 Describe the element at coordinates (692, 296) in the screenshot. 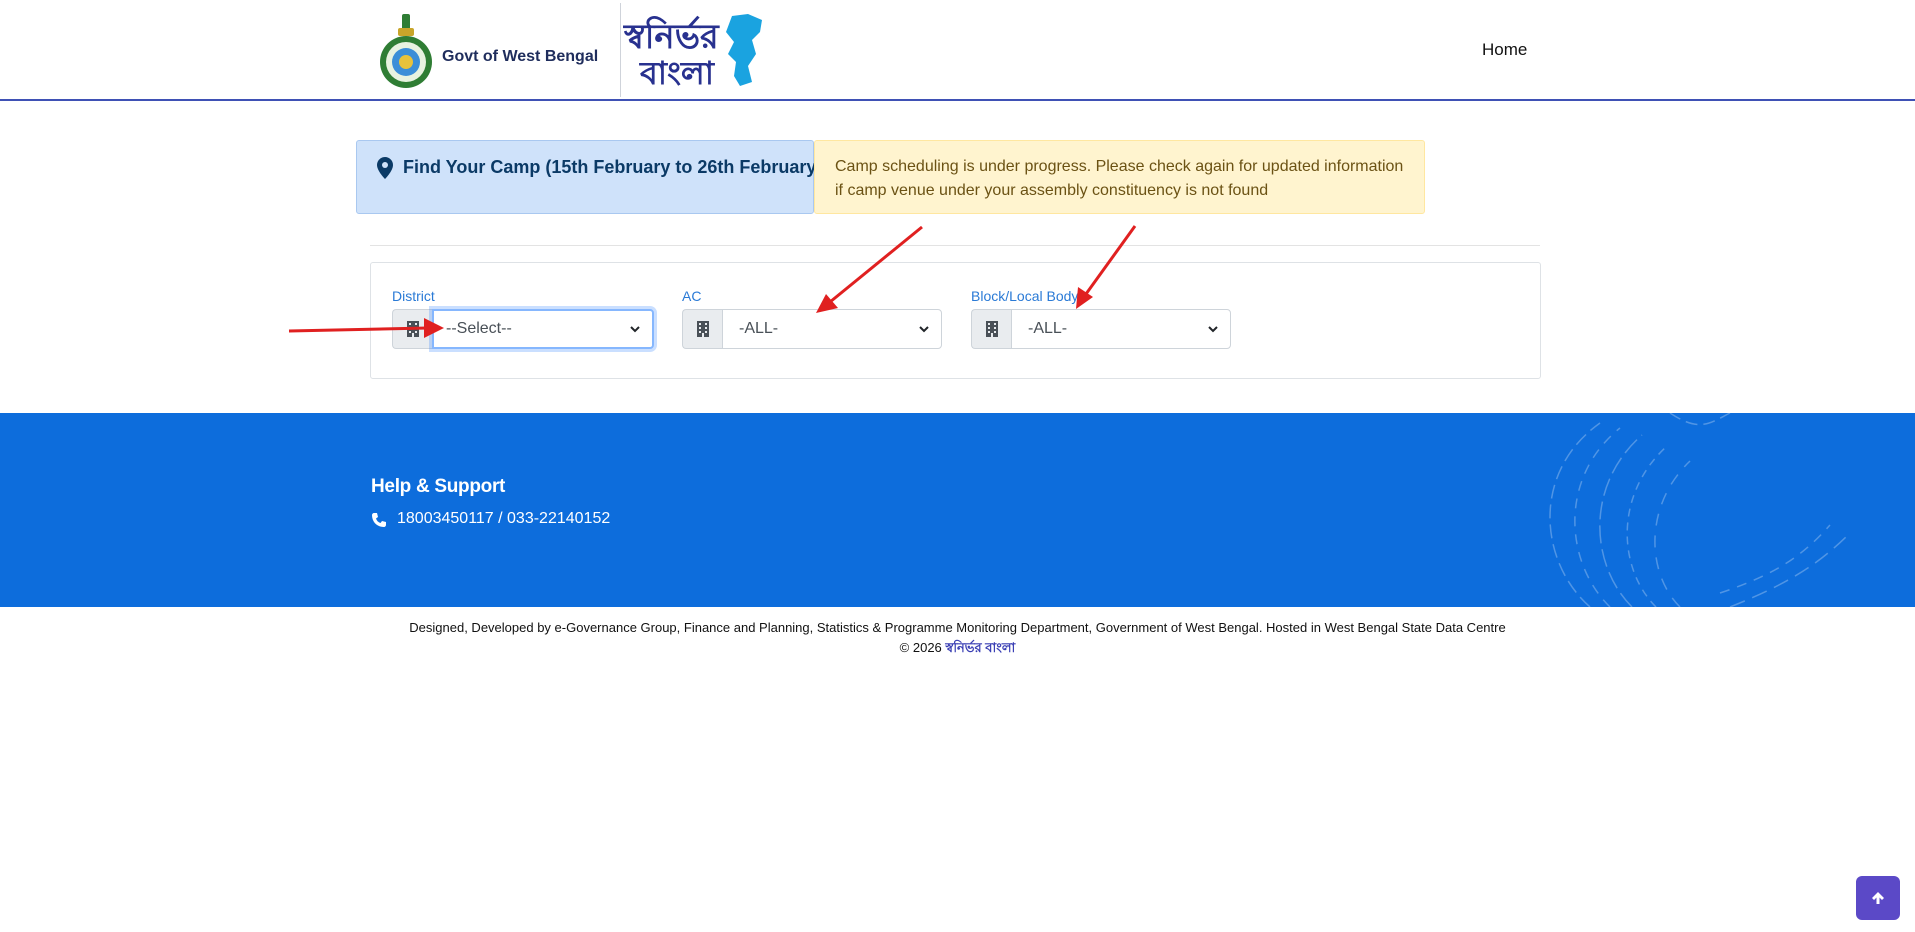

I see `ac-label: AC` at that location.